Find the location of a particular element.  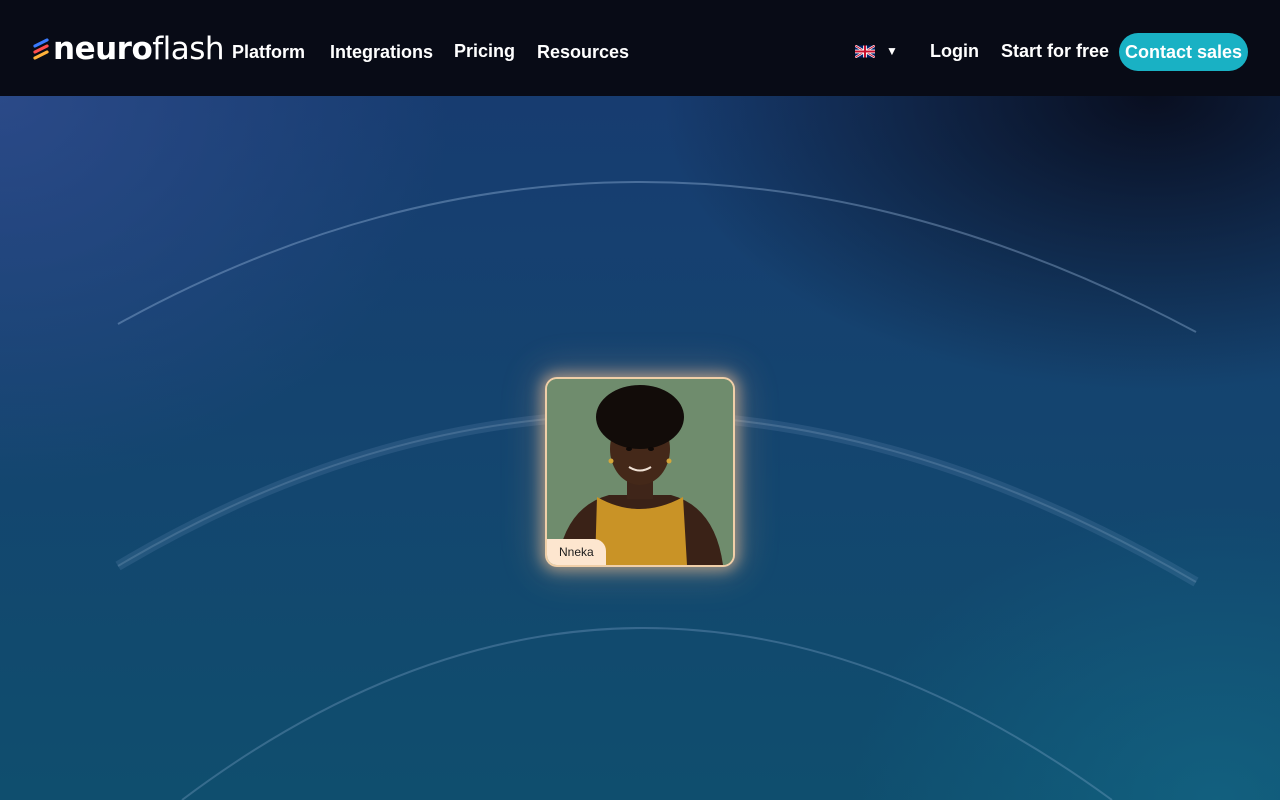

nav-resources: Resources is located at coordinates (583, 52).